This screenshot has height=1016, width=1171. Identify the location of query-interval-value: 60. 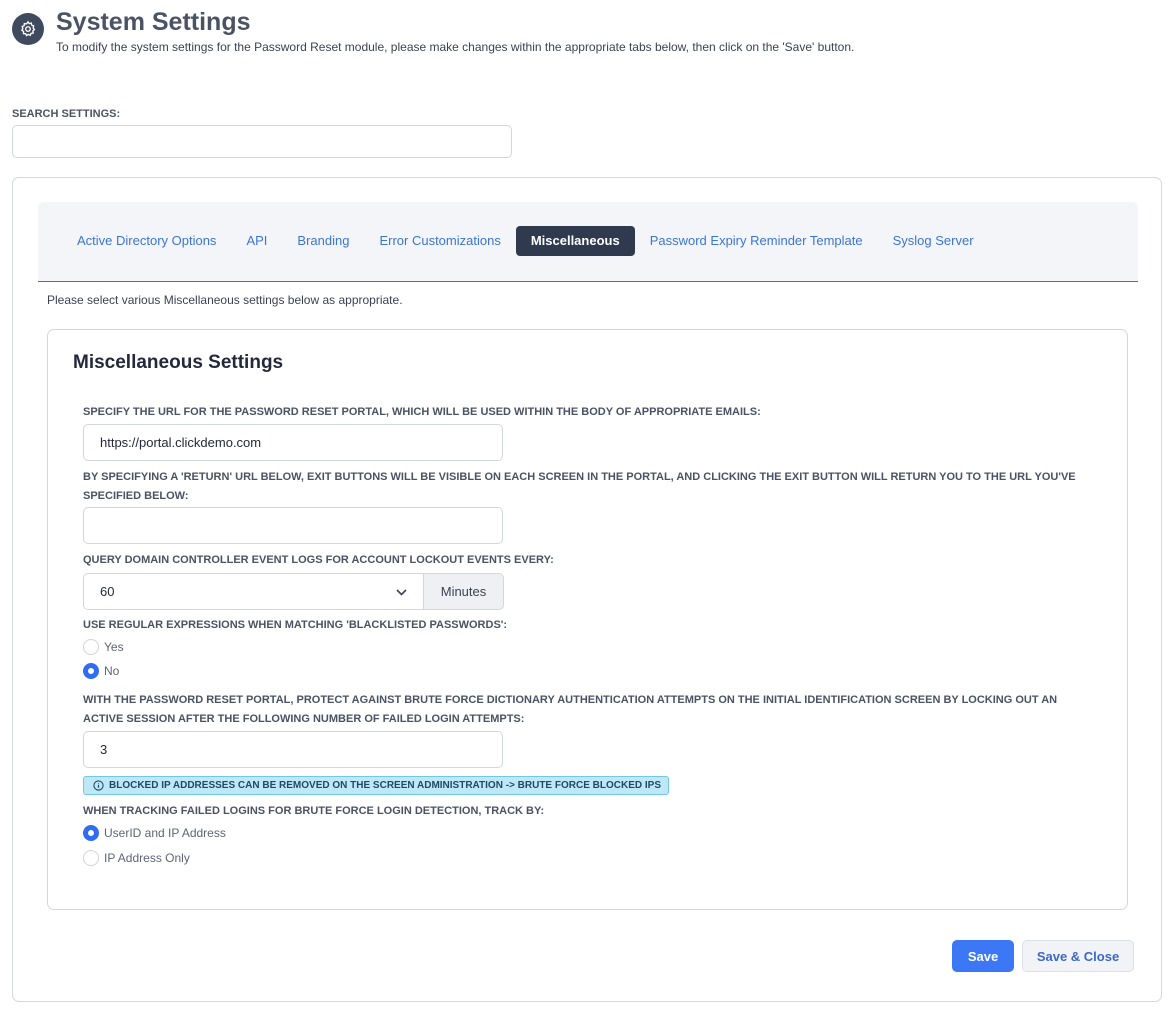
(107, 591).